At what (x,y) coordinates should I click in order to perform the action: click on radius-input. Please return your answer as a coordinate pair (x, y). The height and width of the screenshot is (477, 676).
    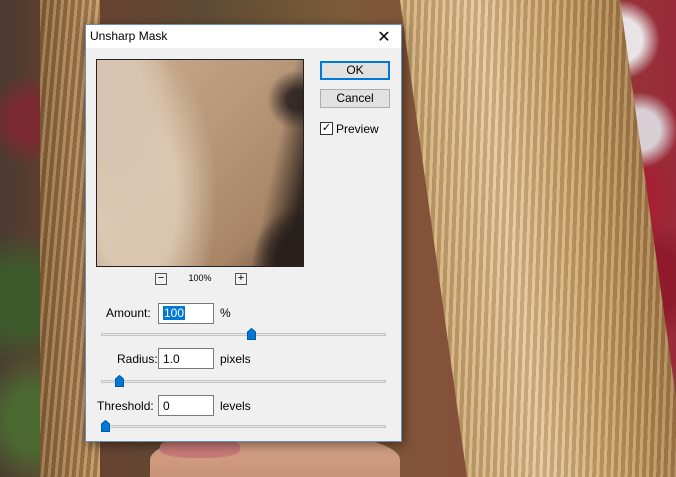
    Looking at the image, I should click on (186, 358).